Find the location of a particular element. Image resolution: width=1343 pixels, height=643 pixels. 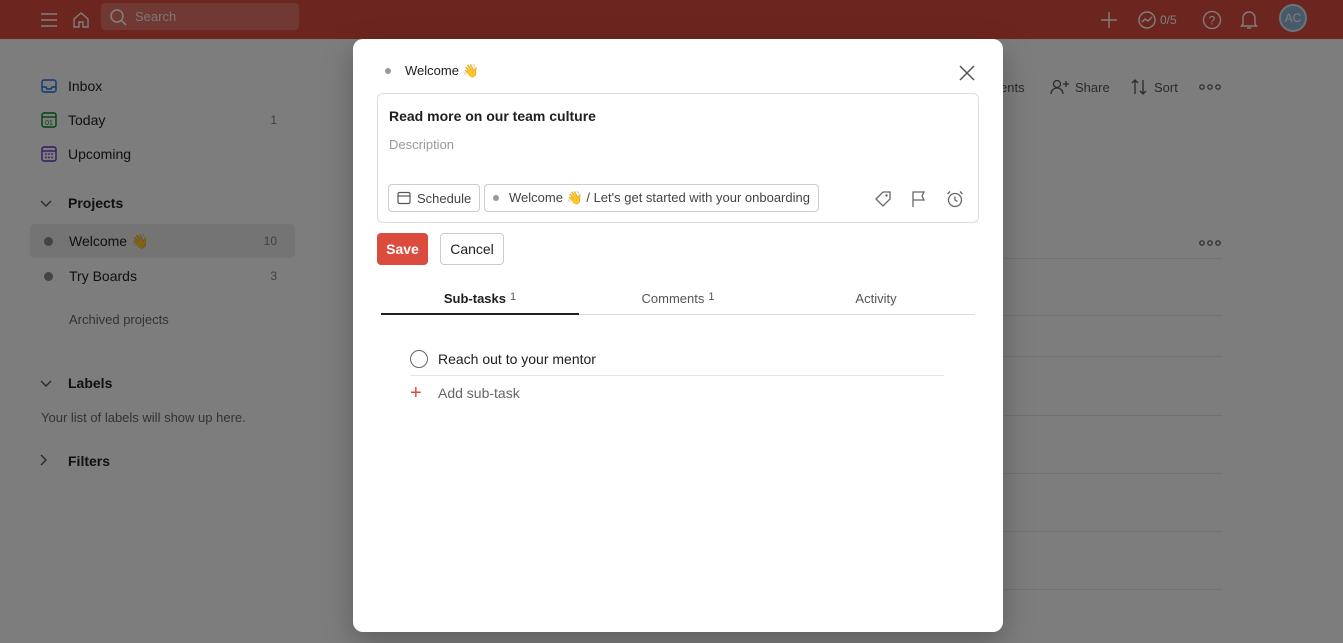

schedule-button: Schedule is located at coordinates (434, 198).